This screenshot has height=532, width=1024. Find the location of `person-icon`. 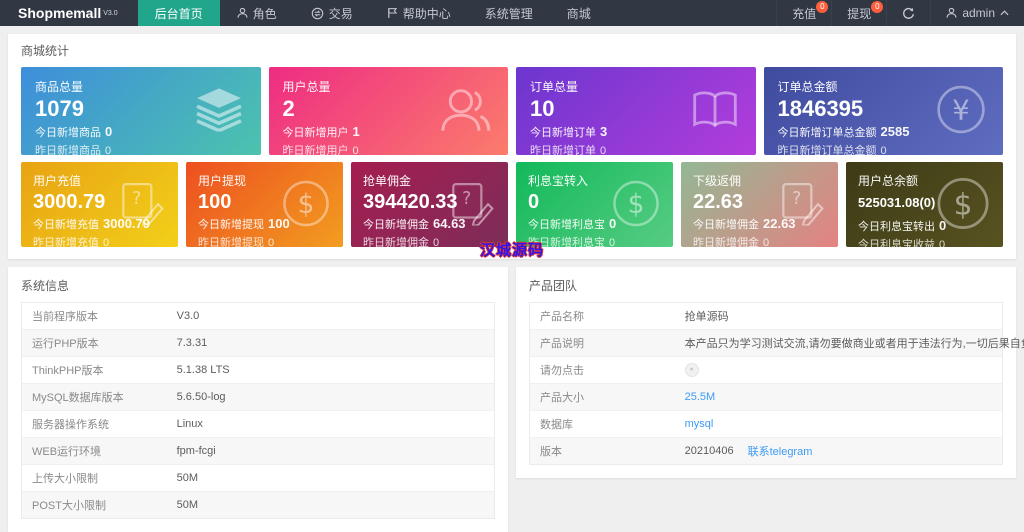

person-icon is located at coordinates (242, 13).